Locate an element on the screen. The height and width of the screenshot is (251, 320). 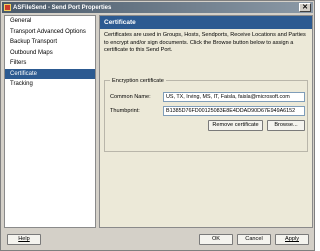
sidebar-item-filters: Filters is located at coordinates (50, 63).